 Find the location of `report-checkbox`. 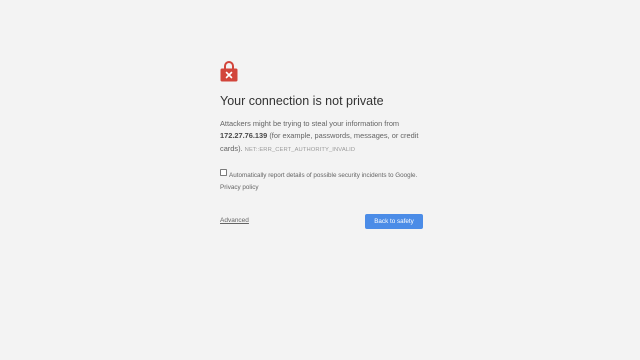

report-checkbox is located at coordinates (223, 173).